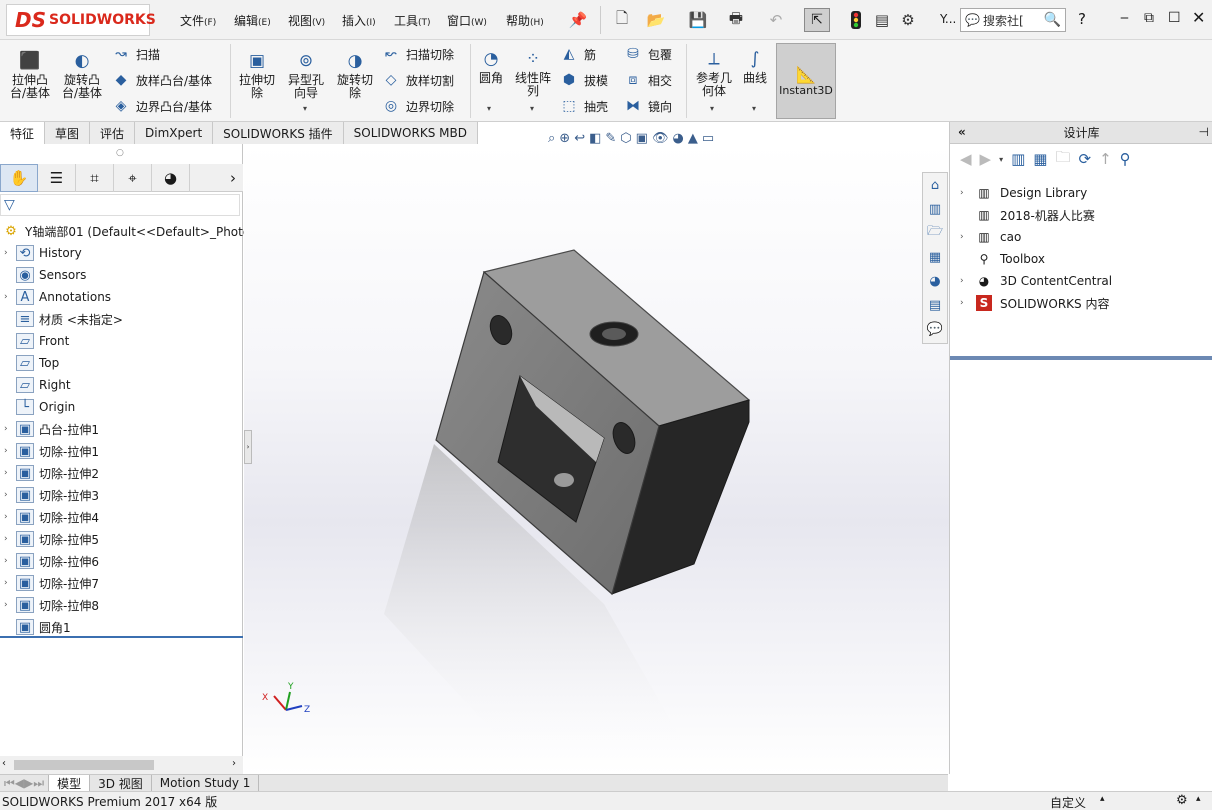 The image size is (1212, 811). Describe the element at coordinates (1068, 802) in the screenshot. I see `status-units: 自定义` at that location.